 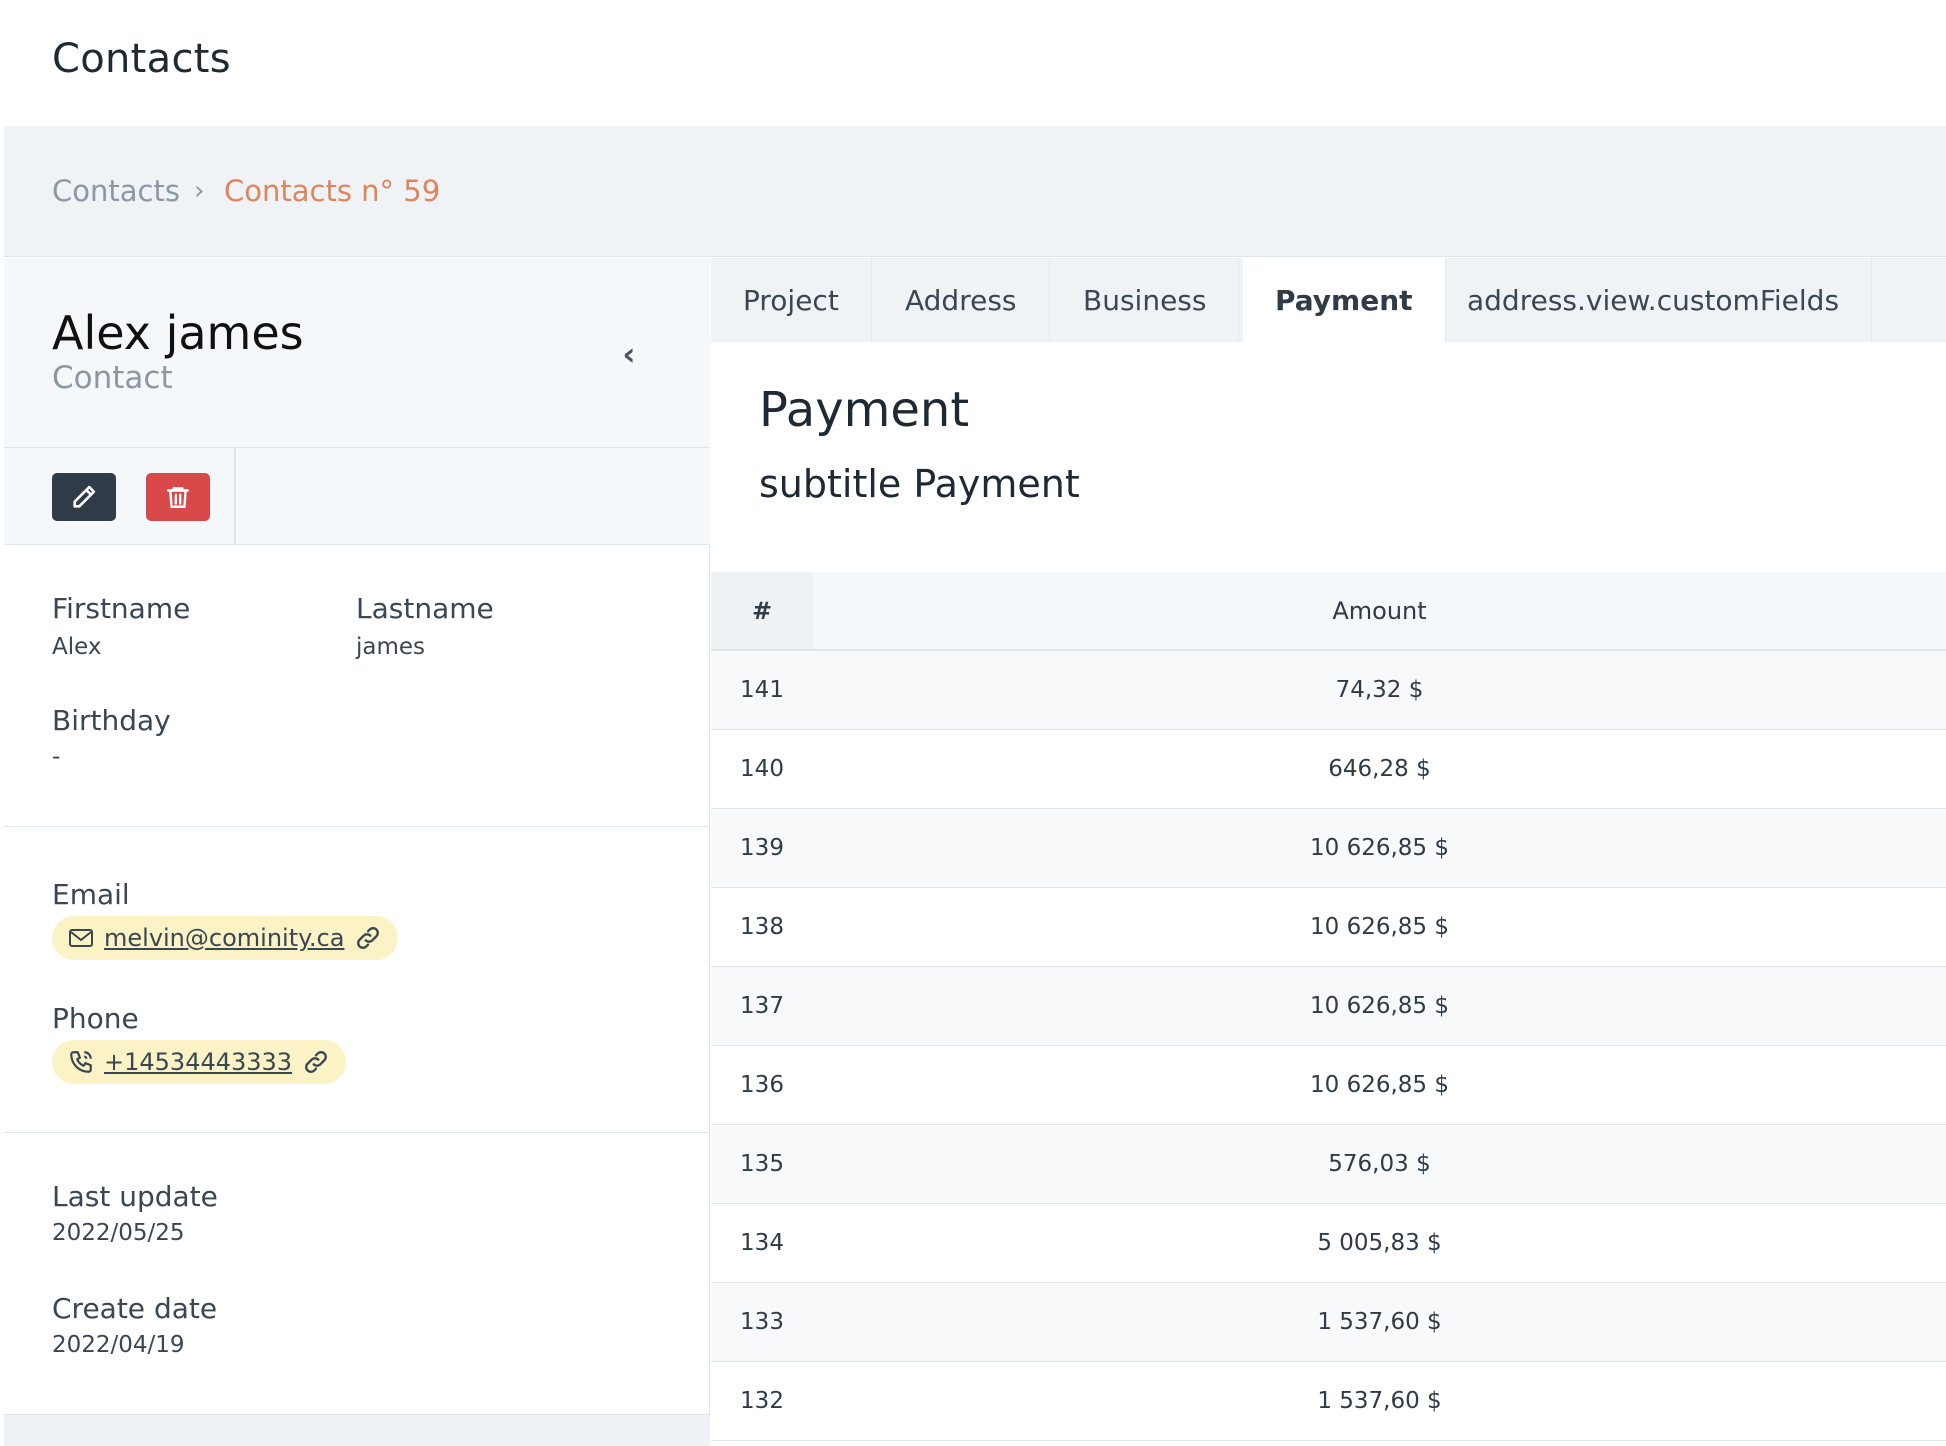 I want to click on firstname-label: Firstname, so click(x=121, y=608).